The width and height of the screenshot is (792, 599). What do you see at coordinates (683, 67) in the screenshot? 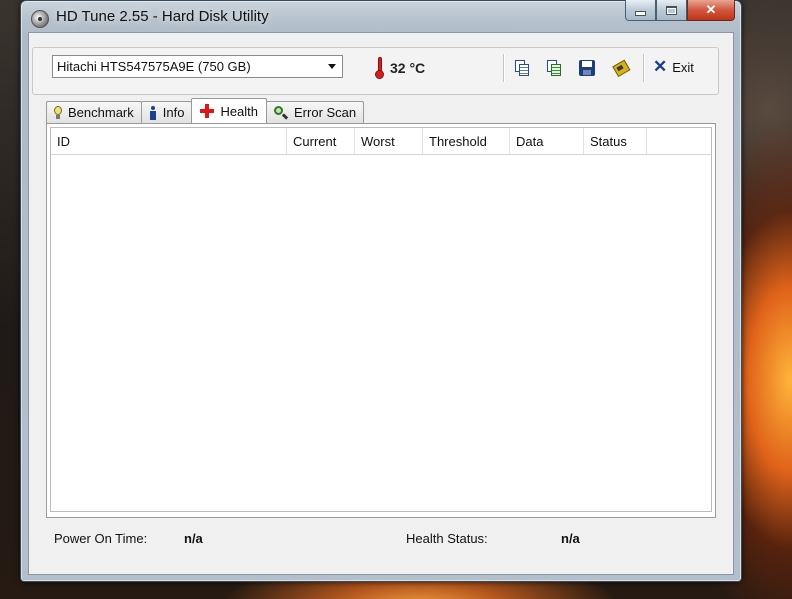
I see `exit-label: Exit` at bounding box center [683, 67].